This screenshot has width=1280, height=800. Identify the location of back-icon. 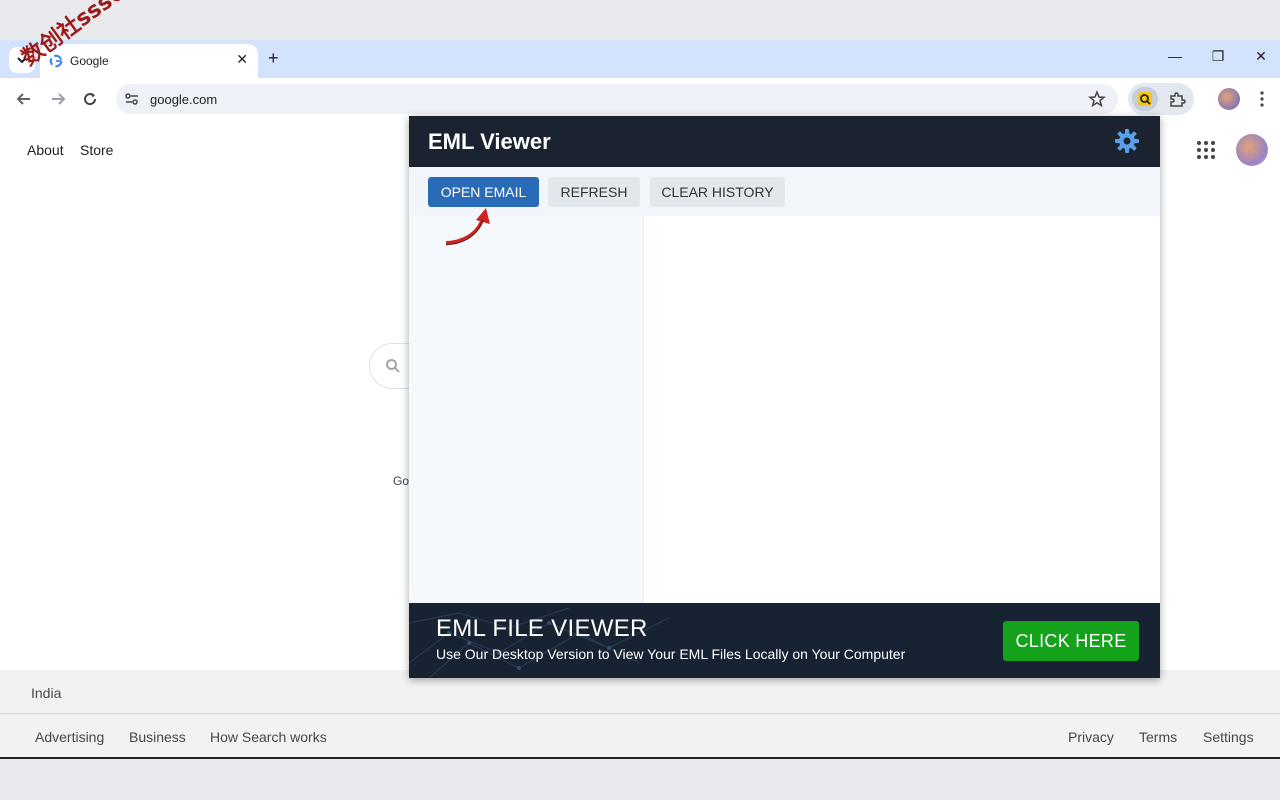
(24, 99).